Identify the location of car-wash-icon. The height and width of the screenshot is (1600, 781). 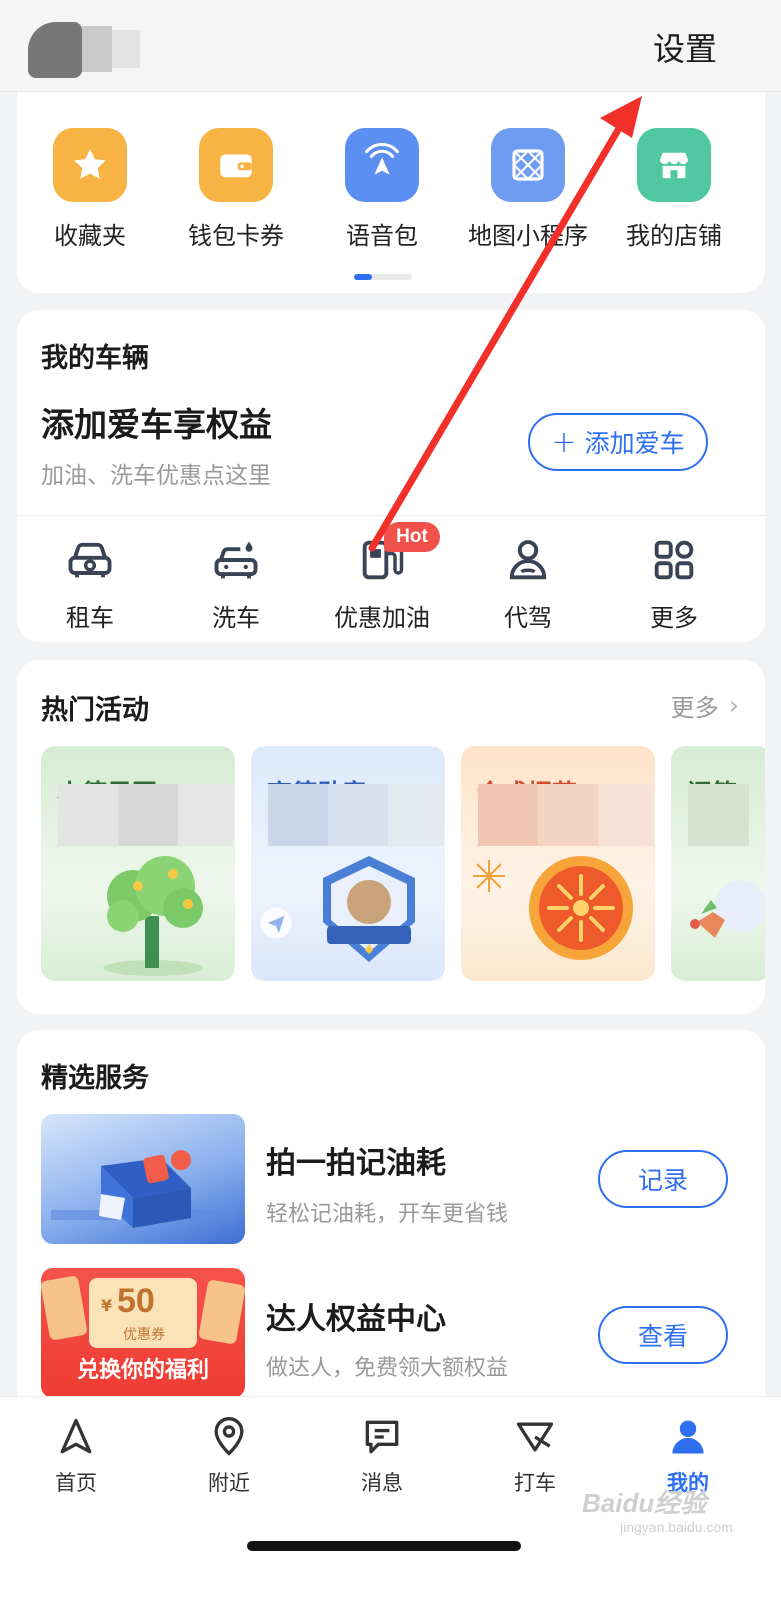
(236, 560).